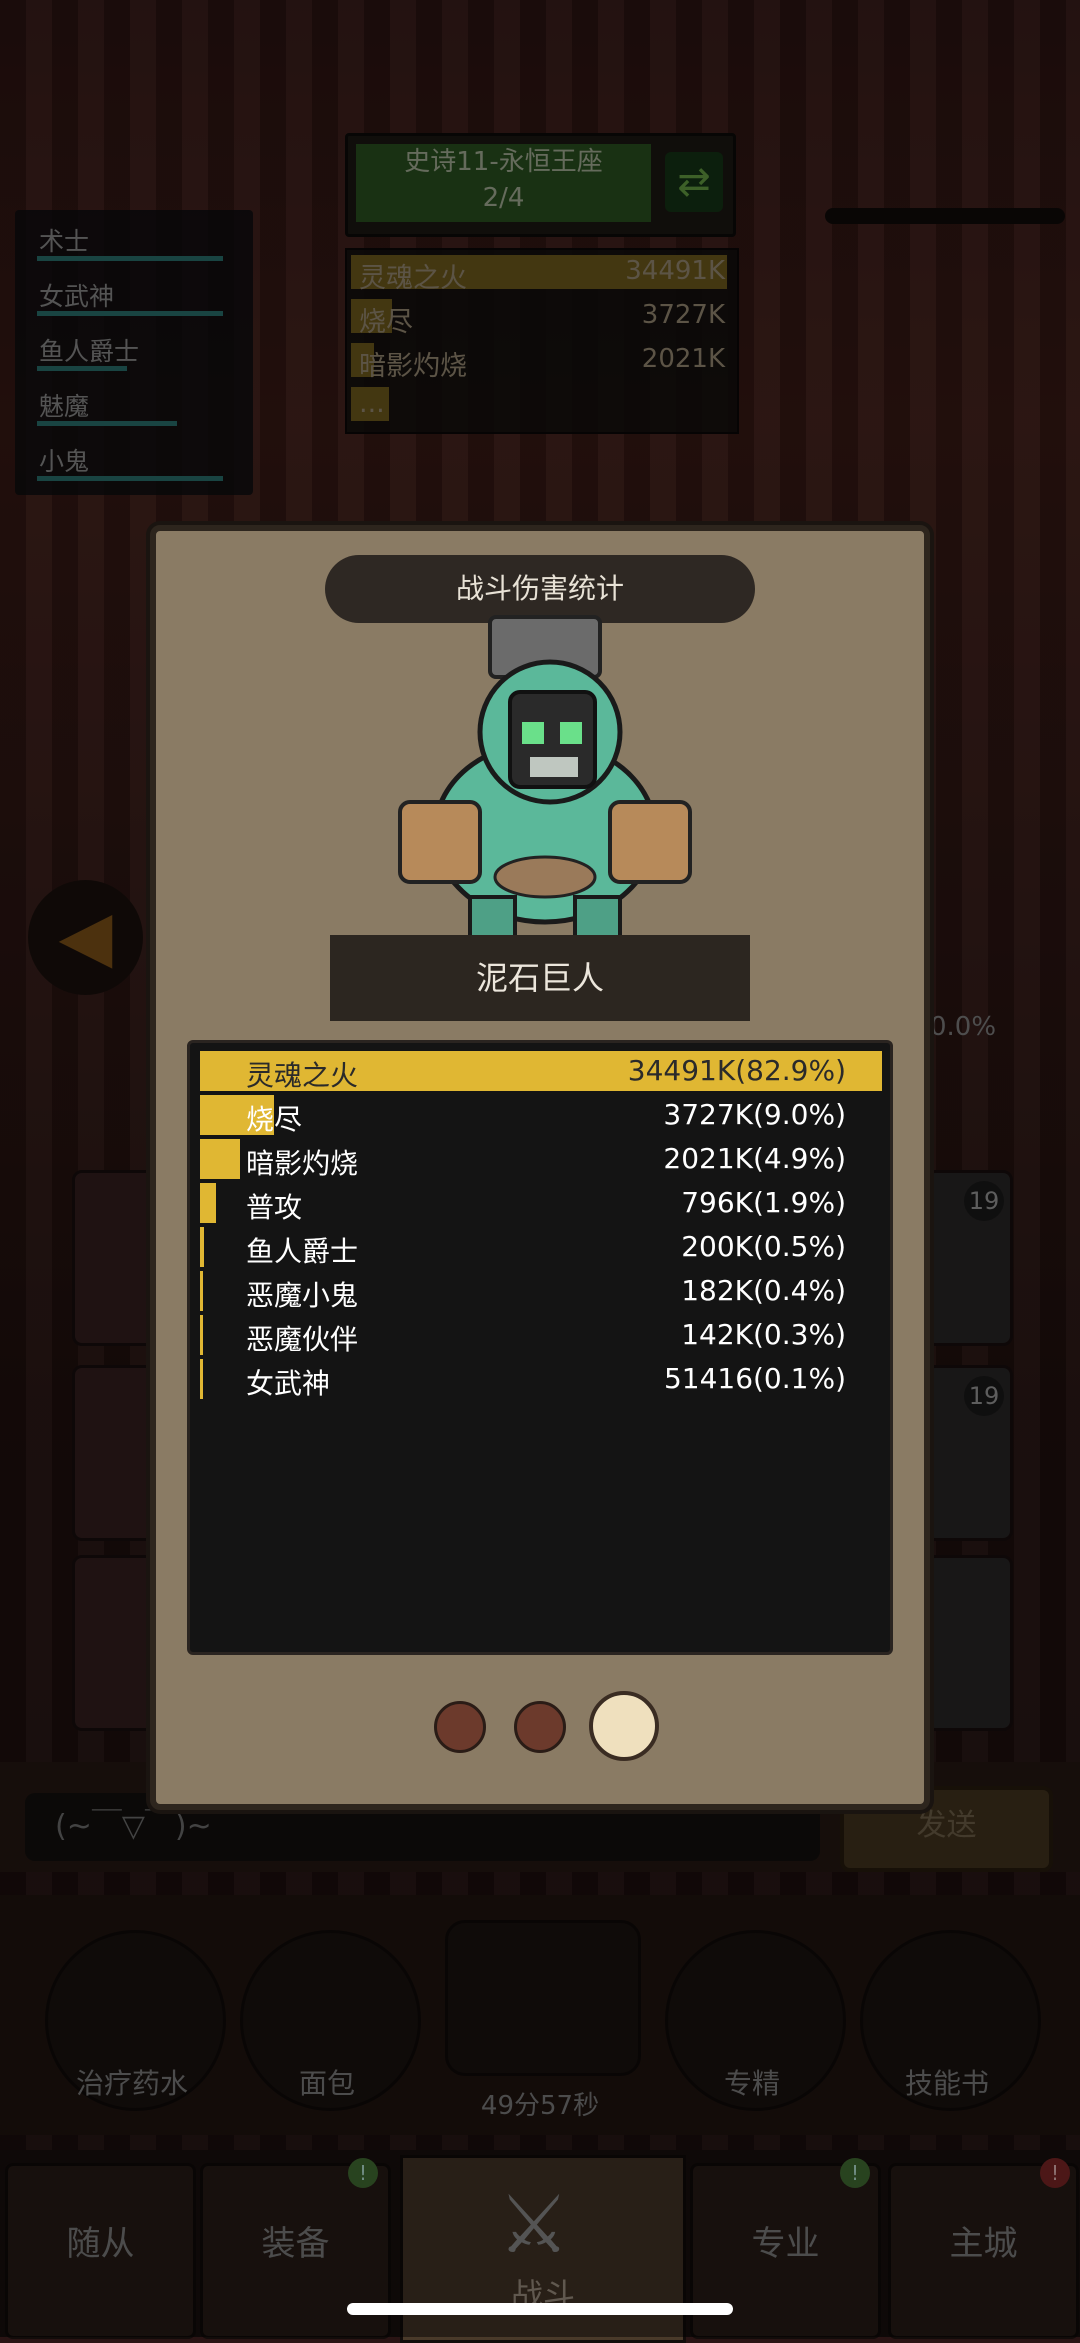 Image resolution: width=1080 pixels, height=2343 pixels. What do you see at coordinates (540, 978) in the screenshot?
I see `creature-name: 泥石巨人` at bounding box center [540, 978].